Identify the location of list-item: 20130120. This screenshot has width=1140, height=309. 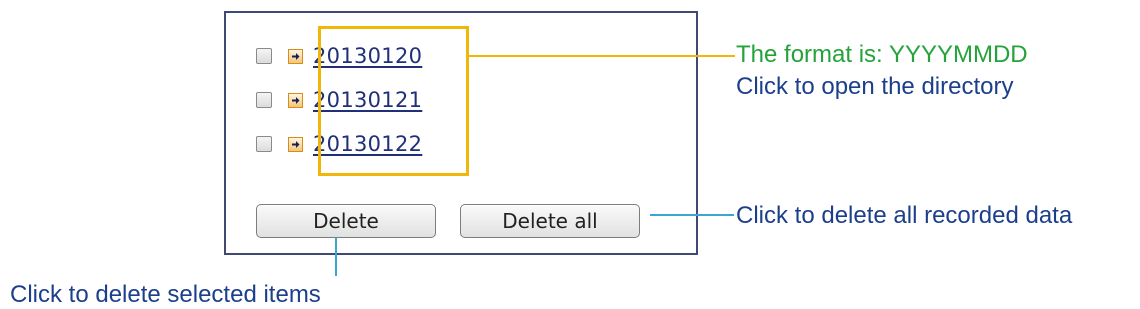
(339, 56).